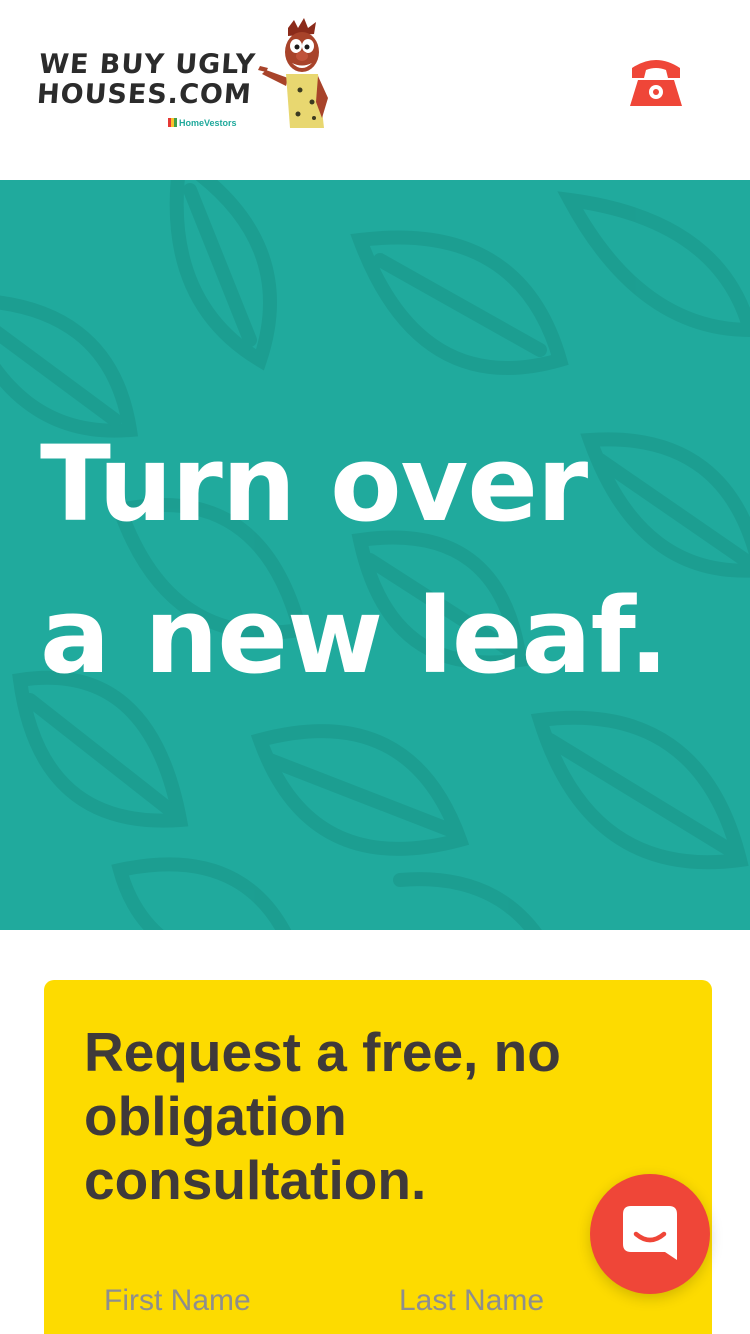 The width and height of the screenshot is (750, 1334). I want to click on homevestors-mark-icon, so click(172, 122).